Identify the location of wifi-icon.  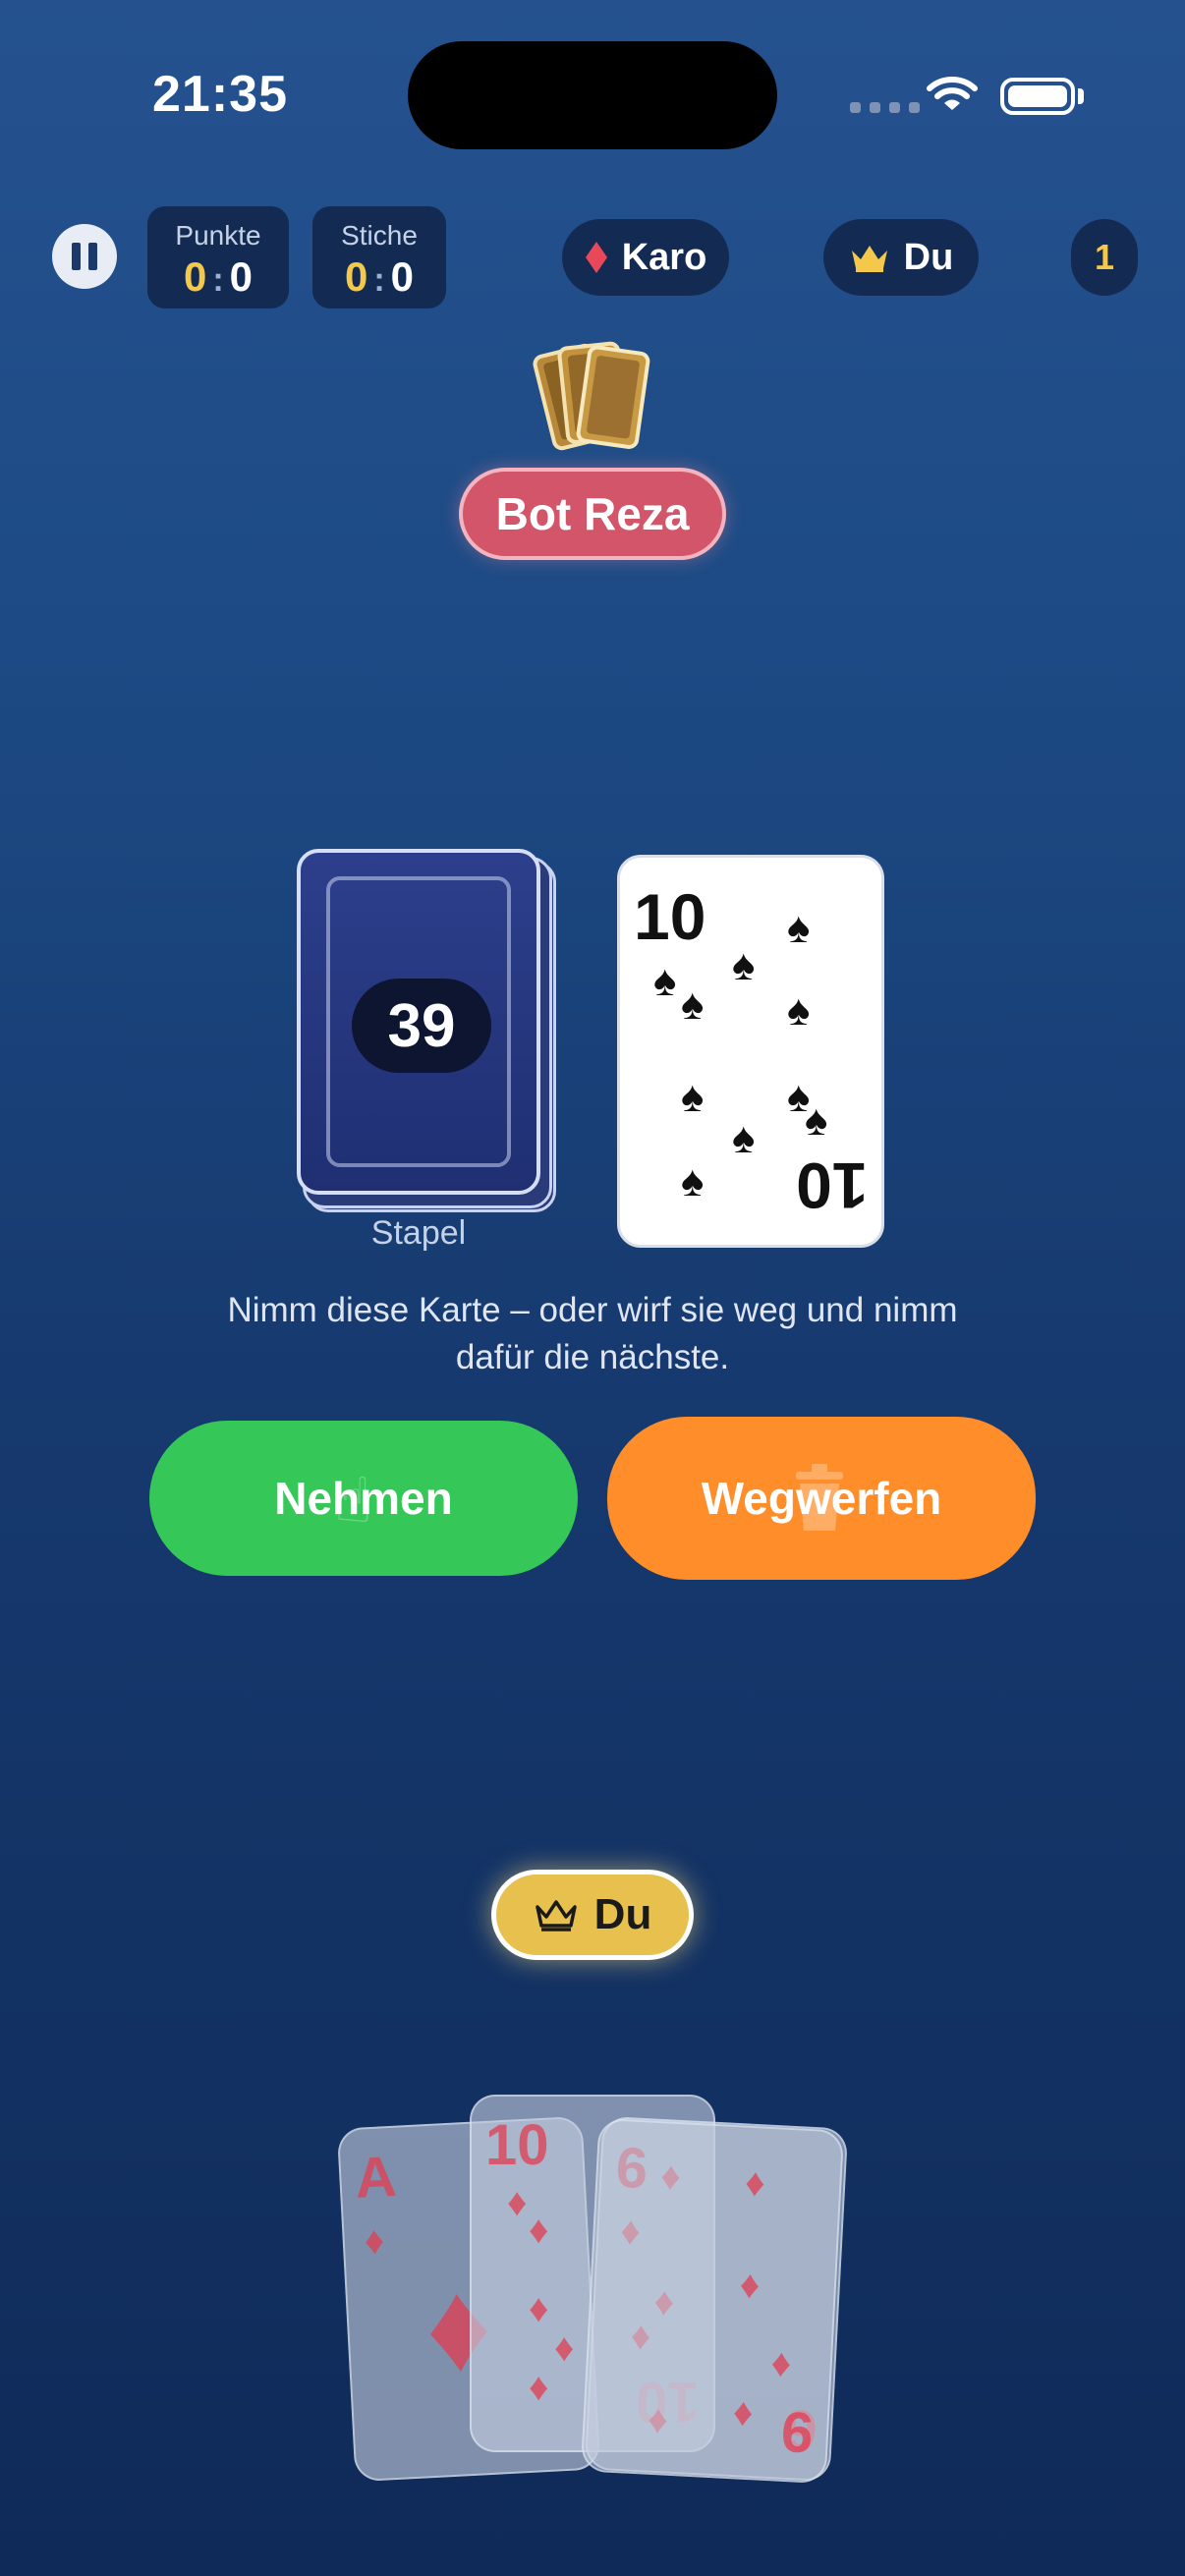
(953, 93).